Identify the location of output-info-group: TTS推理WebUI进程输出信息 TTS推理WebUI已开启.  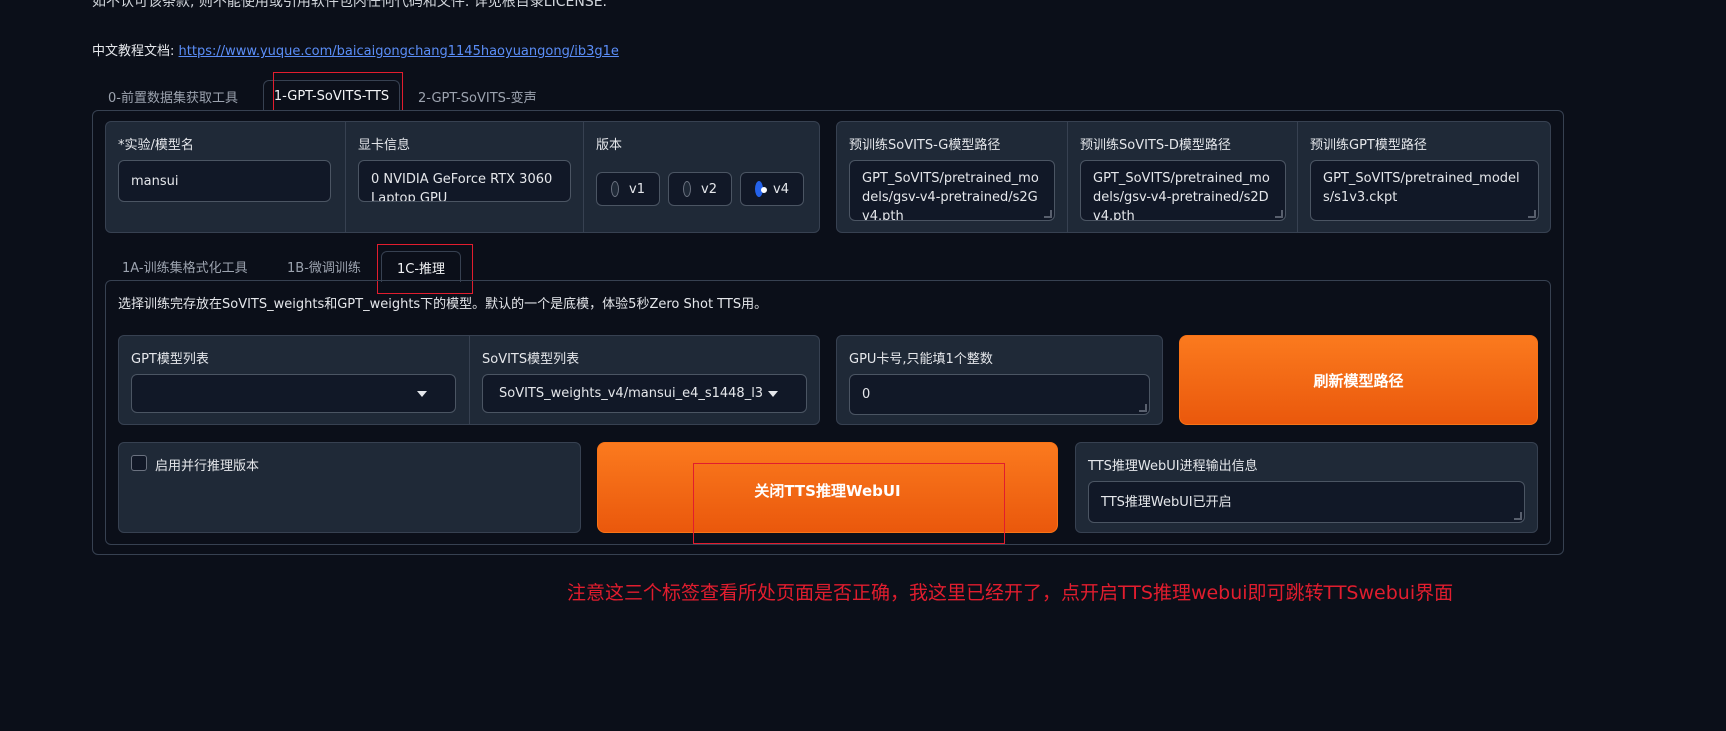
(1306, 487).